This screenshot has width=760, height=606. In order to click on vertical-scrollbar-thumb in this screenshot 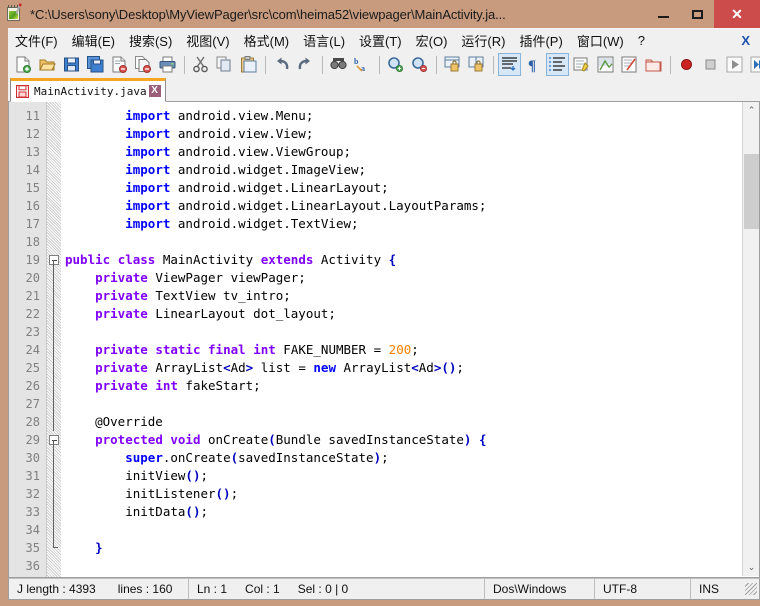, I will do `click(751, 191)`.